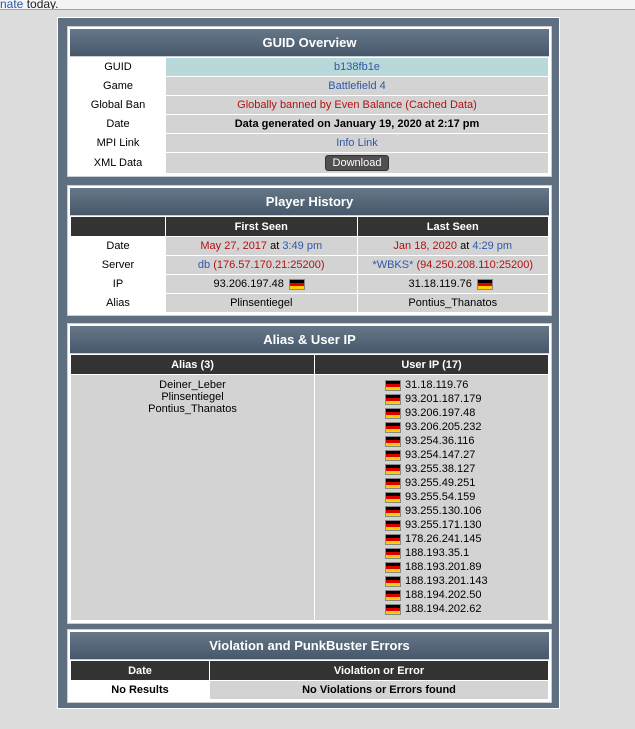 The height and width of the screenshot is (729, 635). What do you see at coordinates (431, 511) in the screenshot?
I see `user-ip-item: 93.255.130.106` at bounding box center [431, 511].